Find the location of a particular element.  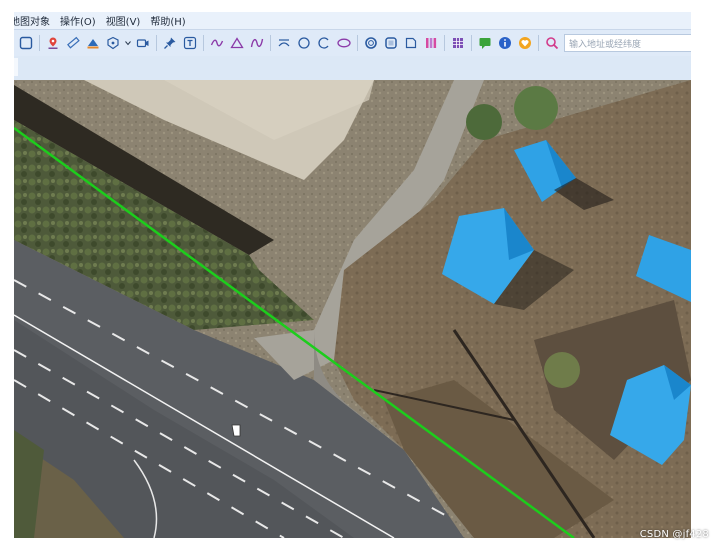

polygon-shield-icon is located at coordinates (113, 43).